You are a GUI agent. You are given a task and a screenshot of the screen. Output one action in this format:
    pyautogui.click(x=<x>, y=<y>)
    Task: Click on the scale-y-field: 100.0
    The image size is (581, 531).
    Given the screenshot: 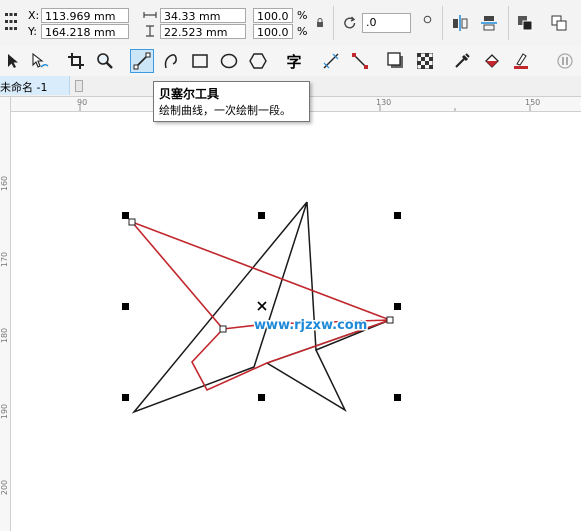 What is the action you would take?
    pyautogui.click(x=273, y=31)
    